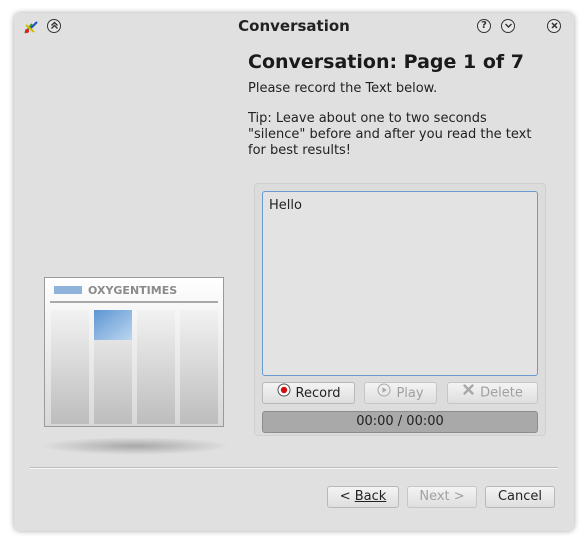 The width and height of the screenshot is (587, 543). Describe the element at coordinates (410, 393) in the screenshot. I see `play-label: Play` at that location.